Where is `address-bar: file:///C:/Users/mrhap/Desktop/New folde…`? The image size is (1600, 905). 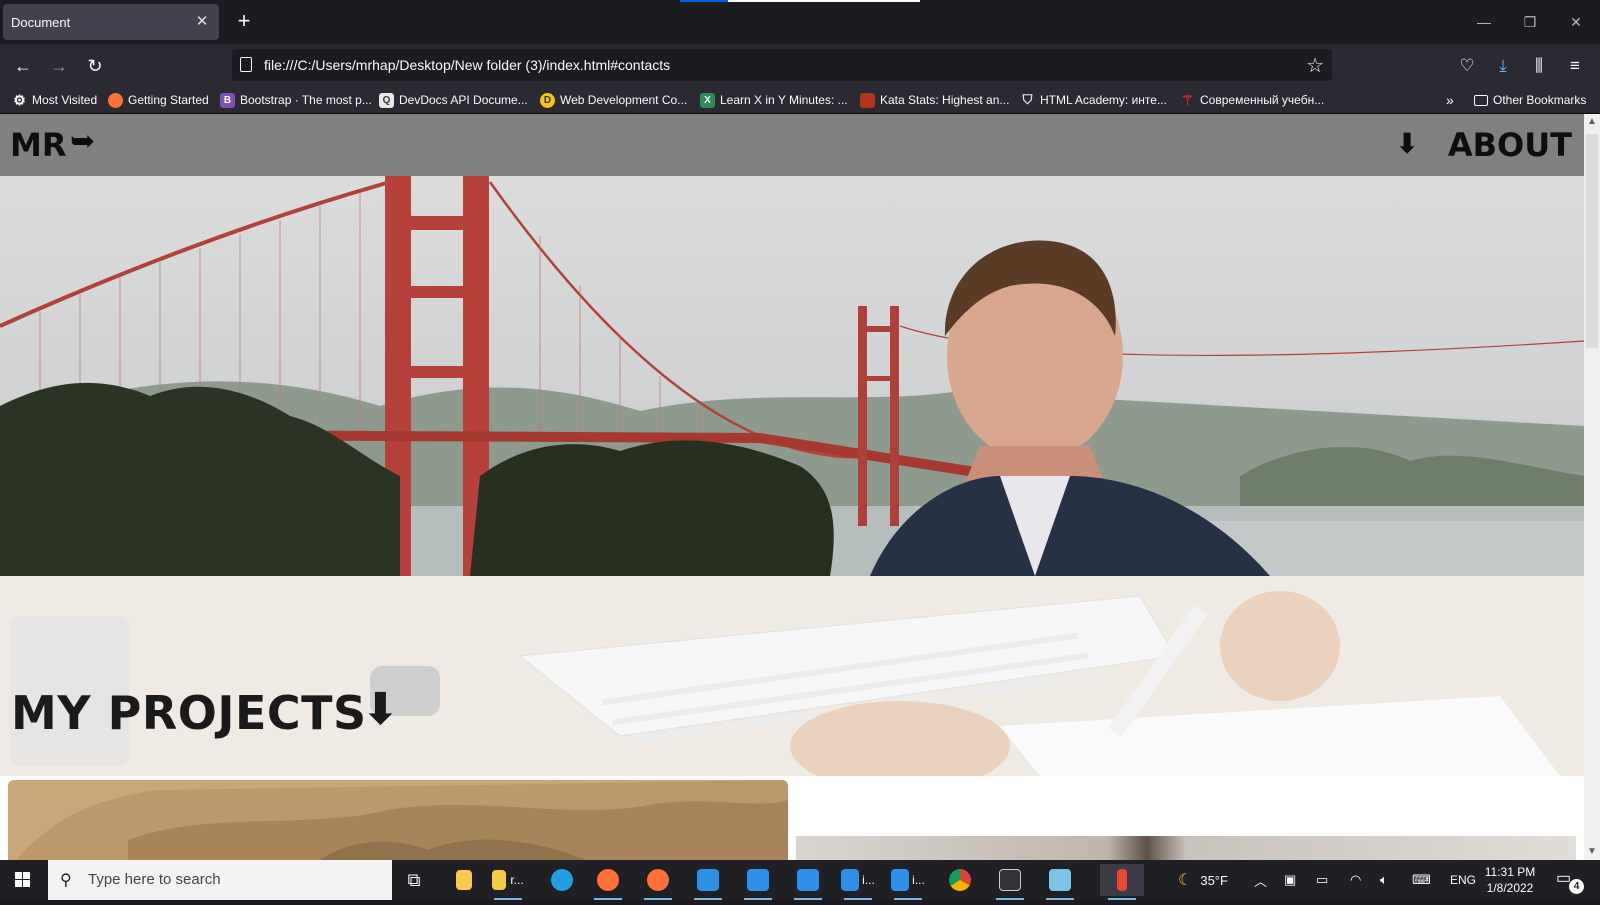
address-bar: file:///C:/Users/mrhap/Desktop/New folde… is located at coordinates (782, 65).